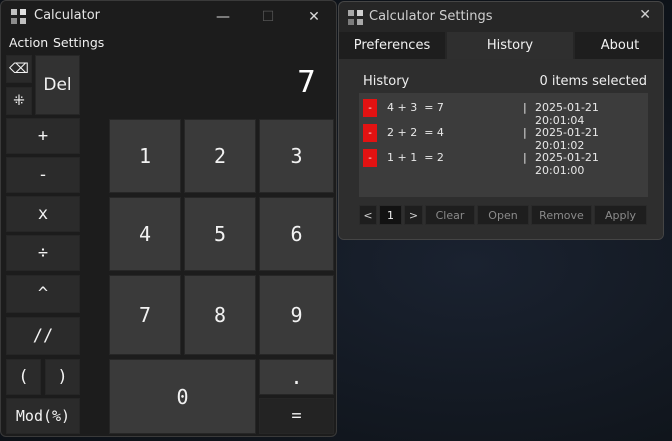 Image resolution: width=672 pixels, height=441 pixels. I want to click on left-paren-button: (, so click(23, 377).